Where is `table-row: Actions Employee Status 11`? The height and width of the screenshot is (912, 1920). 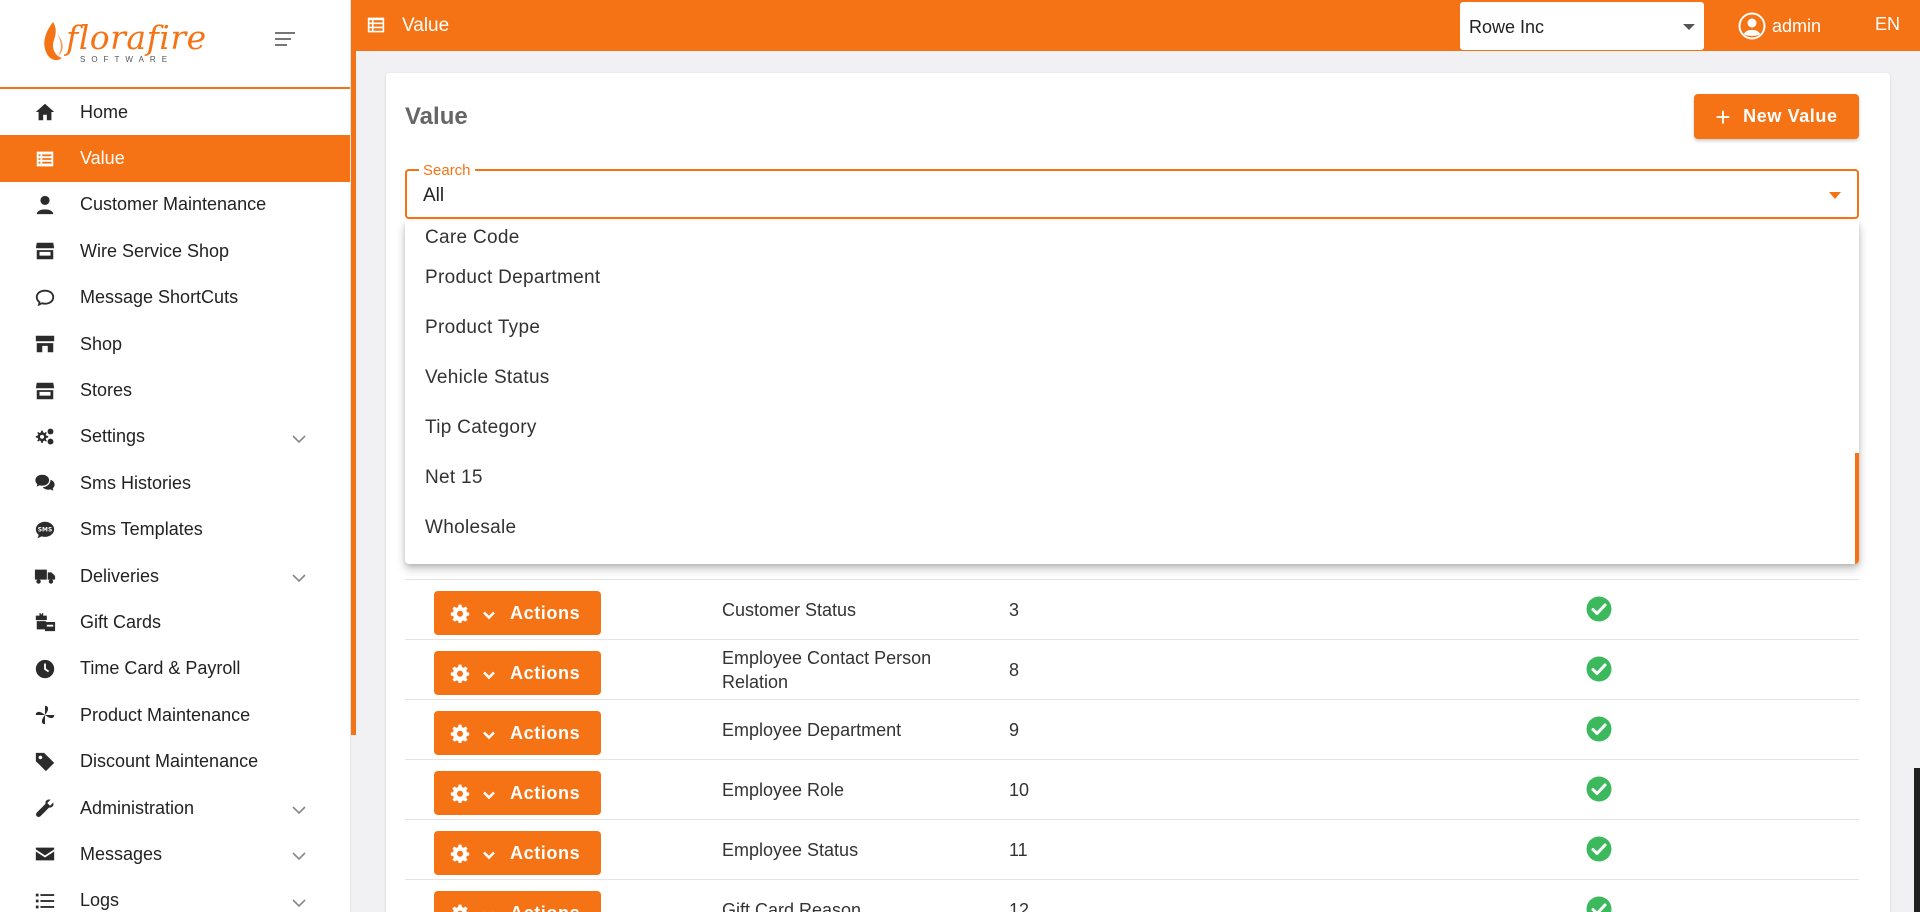
table-row: Actions Employee Status 11 is located at coordinates (1132, 849).